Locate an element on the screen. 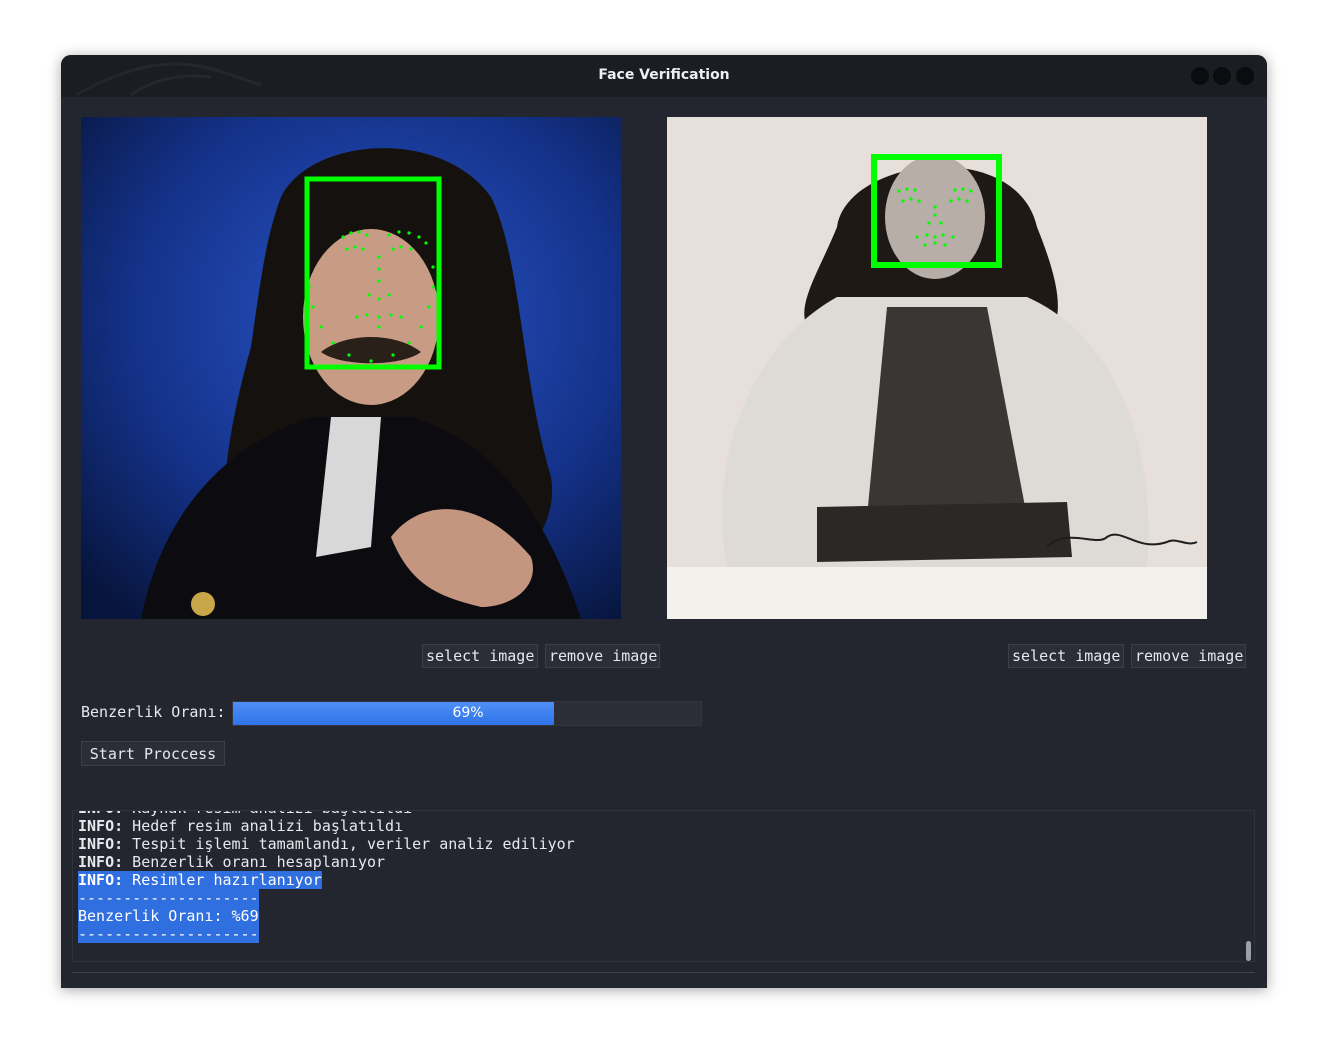 This screenshot has height=1055, width=1328. left-remove-image-button: remove image is located at coordinates (602, 656).